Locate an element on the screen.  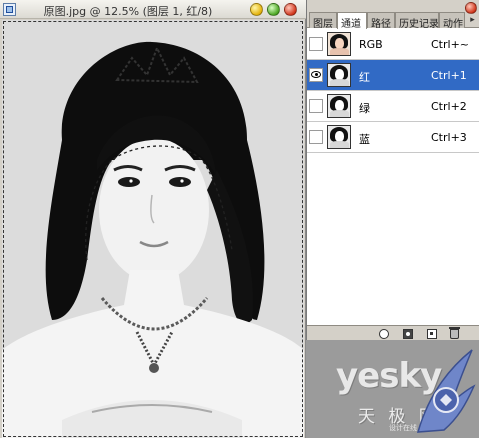
channel-list: RGB Ctrl+~ 红 Ctrl+1 绿 Ctrl+2 蓝 Ctrl+3 is located at coordinates (393, 91).